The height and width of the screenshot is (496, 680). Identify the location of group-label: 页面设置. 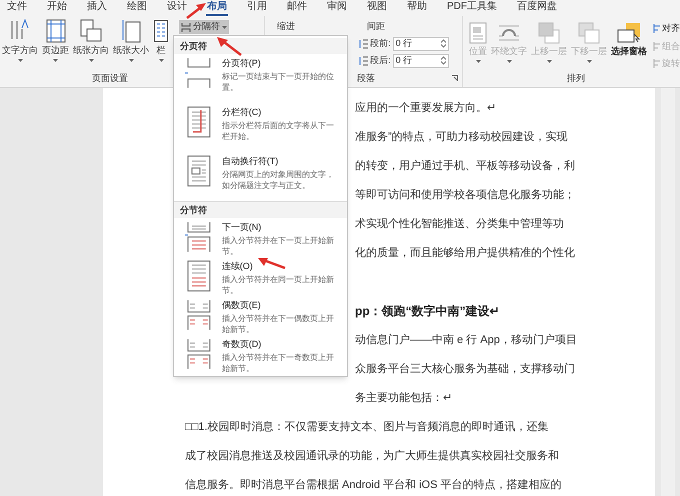
(110, 78).